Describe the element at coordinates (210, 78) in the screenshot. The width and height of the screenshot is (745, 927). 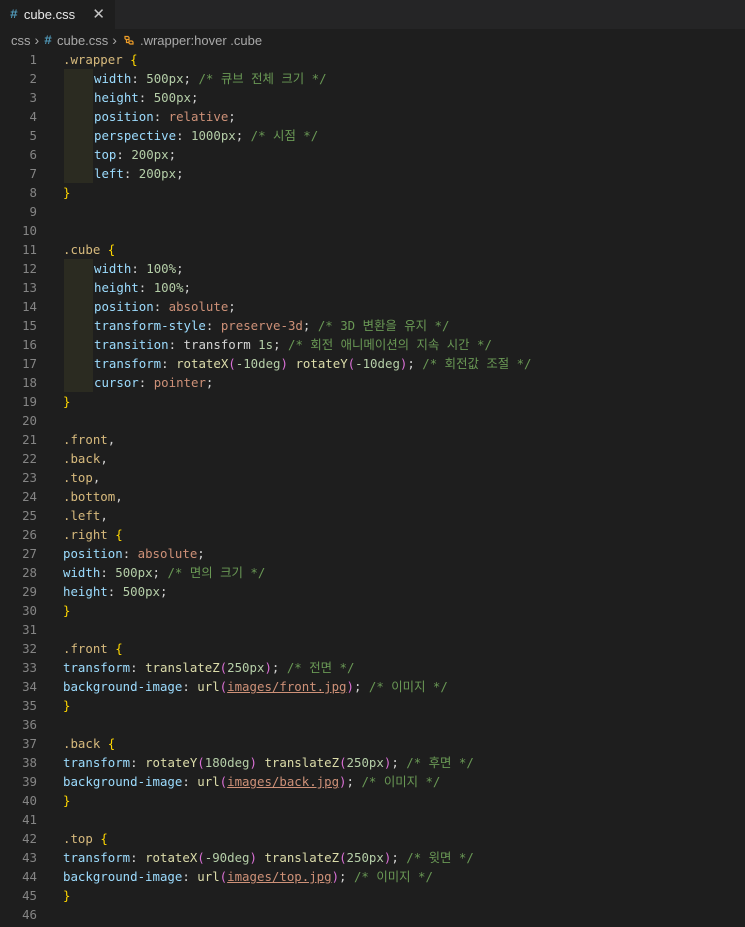
I see `code-text: width: 500px; /* 큐브 전체 크기 */` at that location.